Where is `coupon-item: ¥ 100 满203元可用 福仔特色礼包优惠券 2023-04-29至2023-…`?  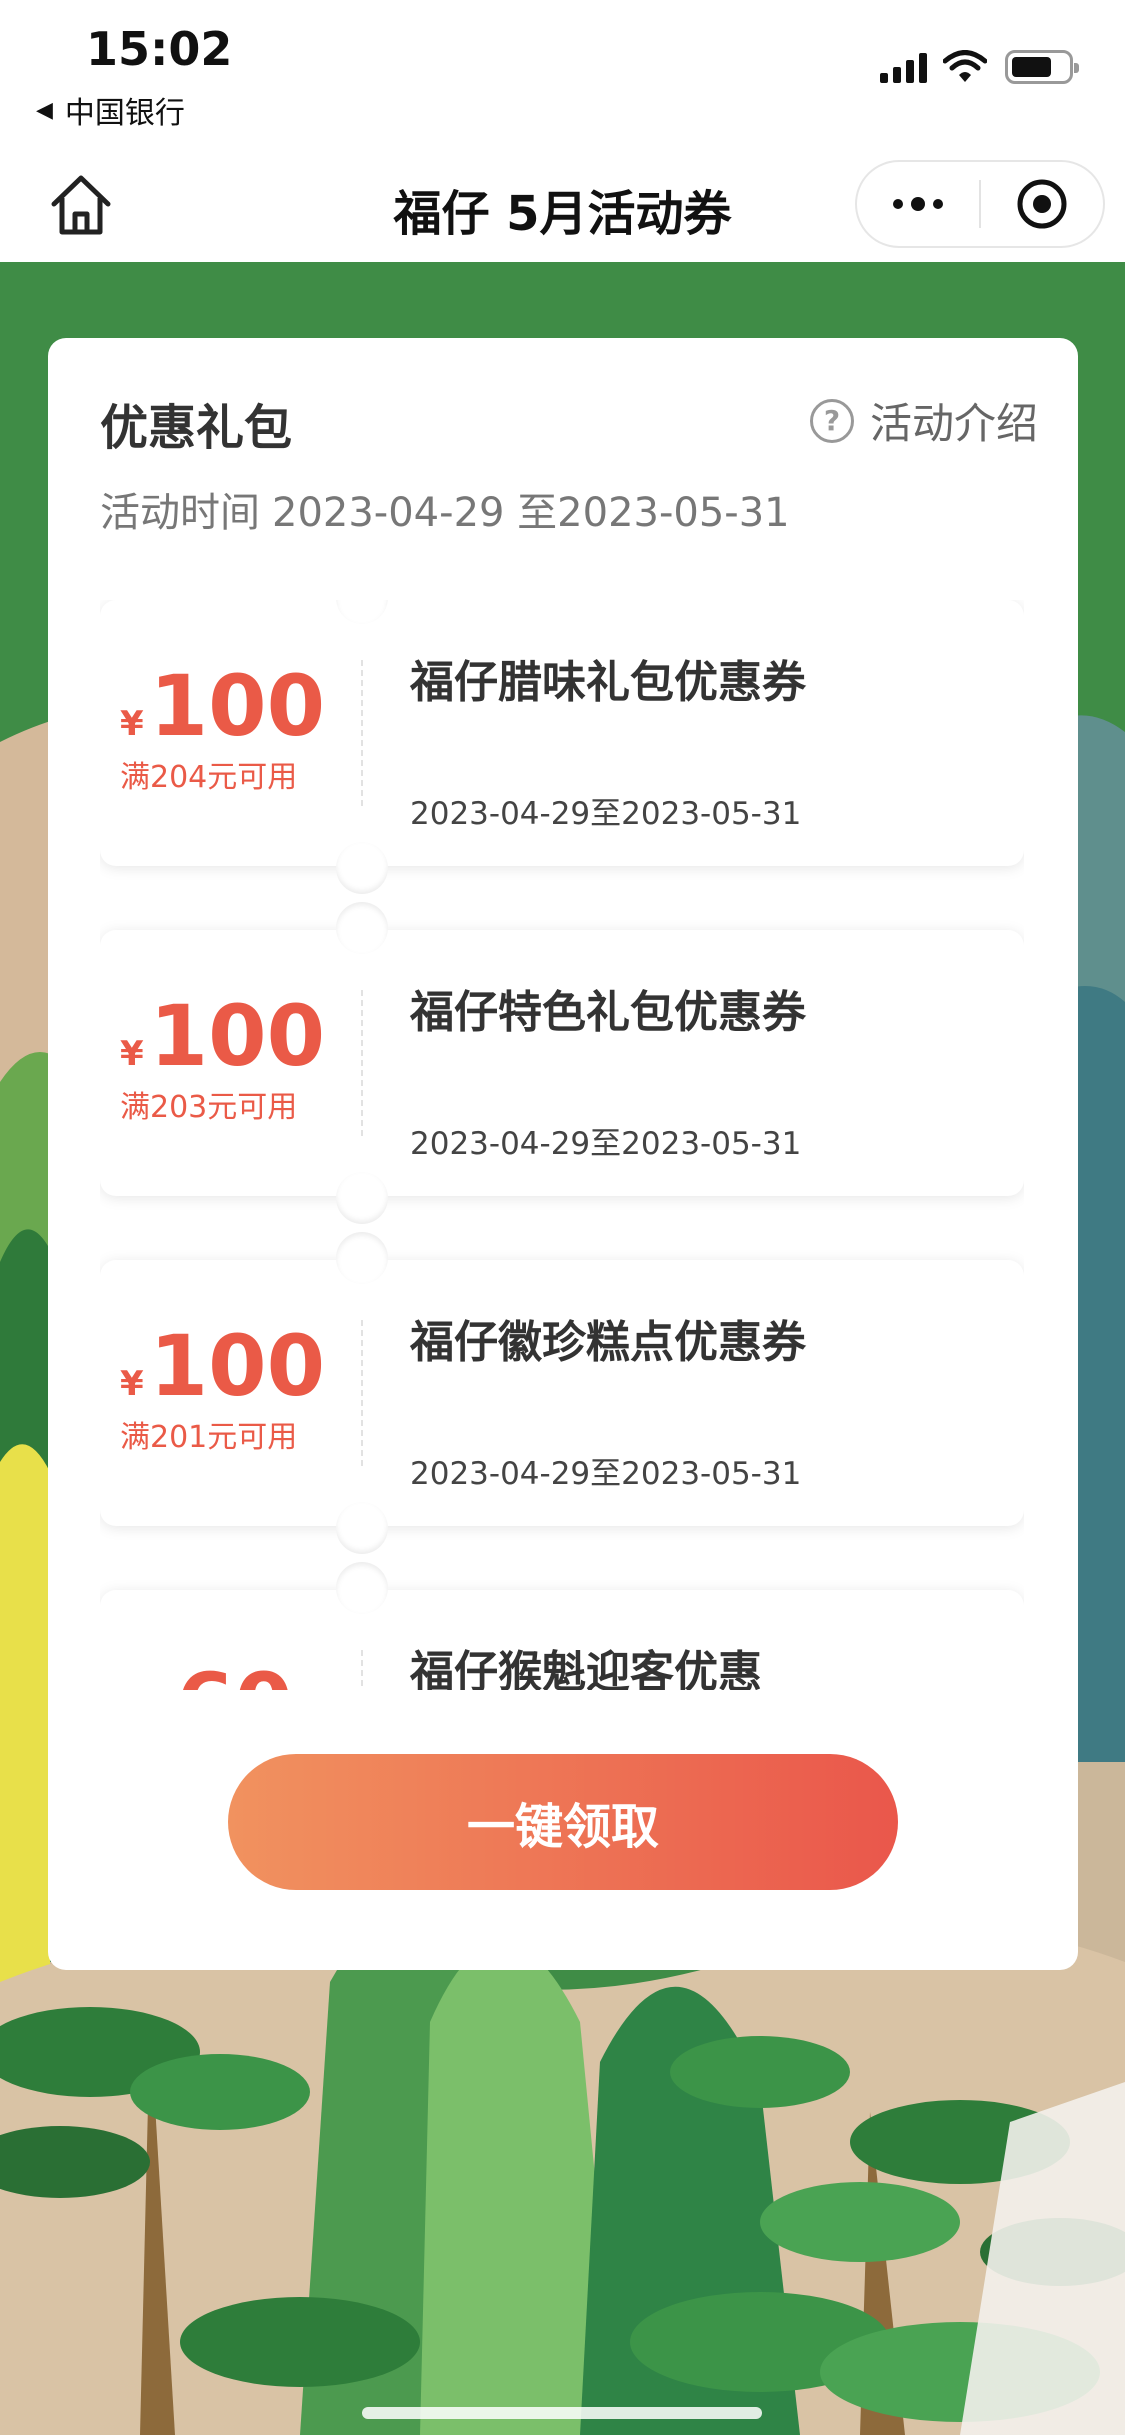
coupon-item: ¥ 100 满203元可用 福仔特色礼包优惠券 2023-04-29至2023-… is located at coordinates (562, 1063).